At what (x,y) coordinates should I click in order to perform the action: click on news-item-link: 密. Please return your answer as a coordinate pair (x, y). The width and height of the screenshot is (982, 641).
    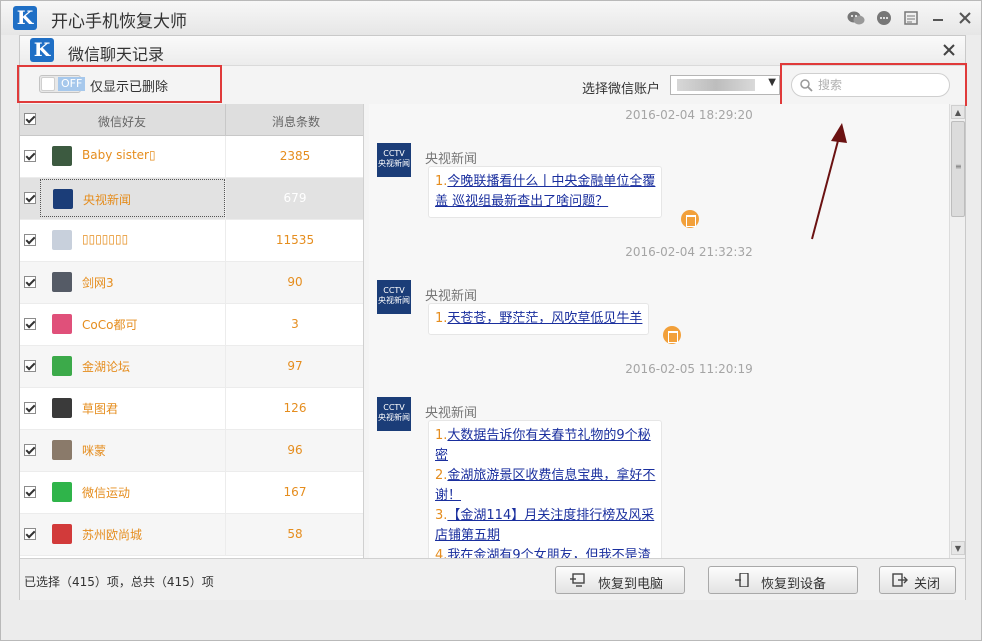
    Looking at the image, I should click on (441, 455).